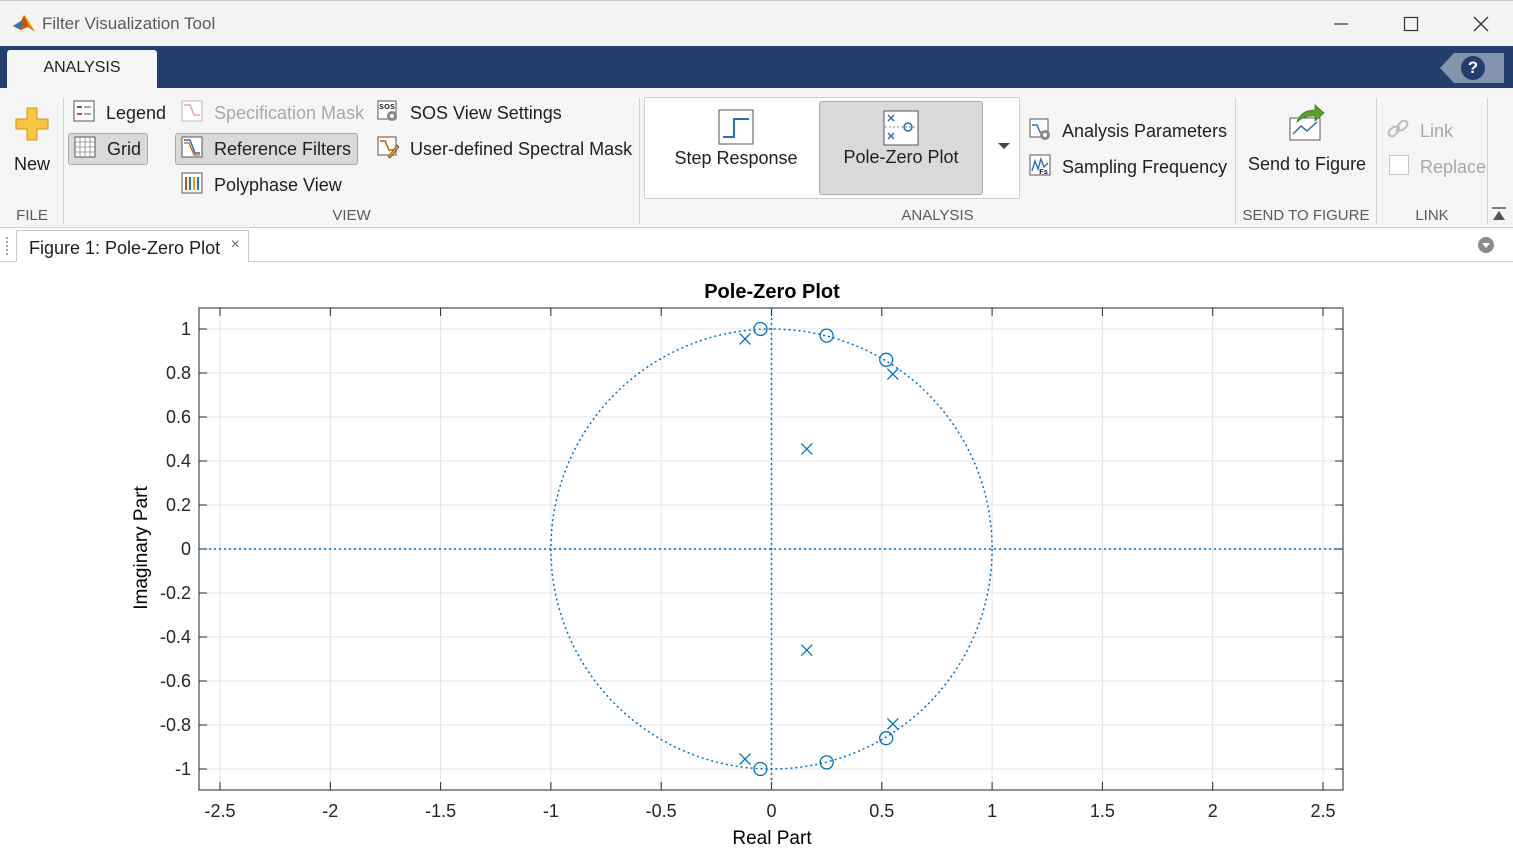  Describe the element at coordinates (175, 681) in the screenshot. I see `y-tick-label: -0.6` at that location.